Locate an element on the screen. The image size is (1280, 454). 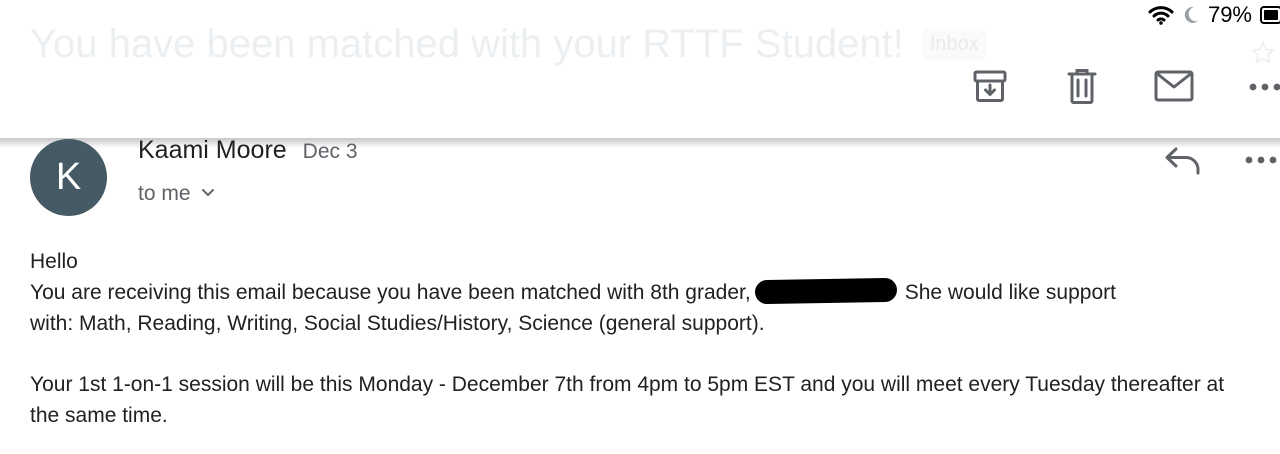
envelope-icon is located at coordinates (1174, 88).